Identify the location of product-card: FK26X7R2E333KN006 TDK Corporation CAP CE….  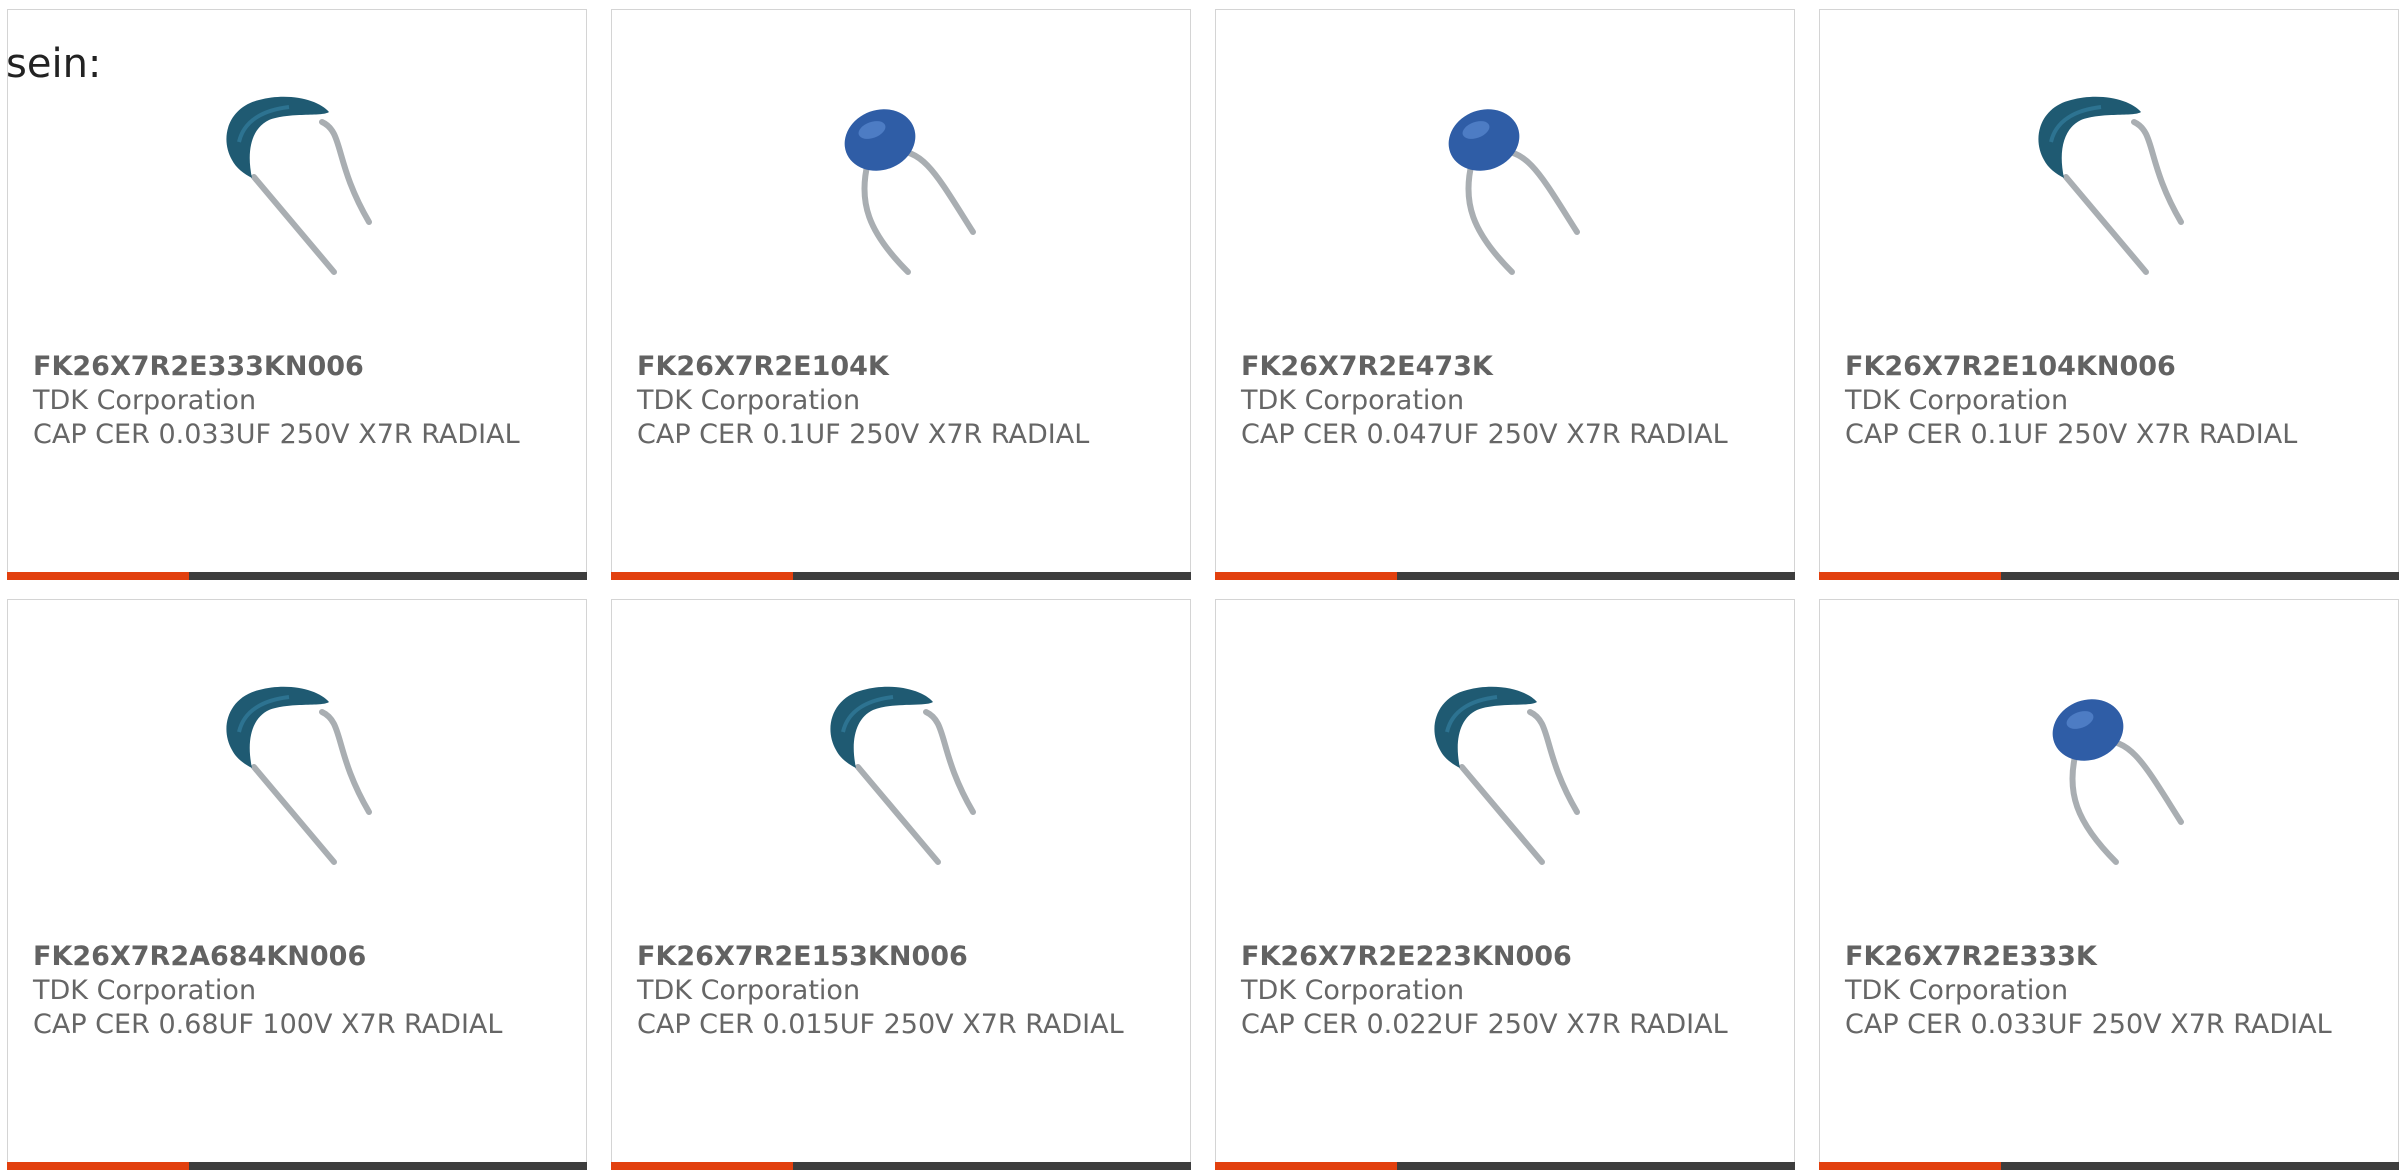
(297, 294).